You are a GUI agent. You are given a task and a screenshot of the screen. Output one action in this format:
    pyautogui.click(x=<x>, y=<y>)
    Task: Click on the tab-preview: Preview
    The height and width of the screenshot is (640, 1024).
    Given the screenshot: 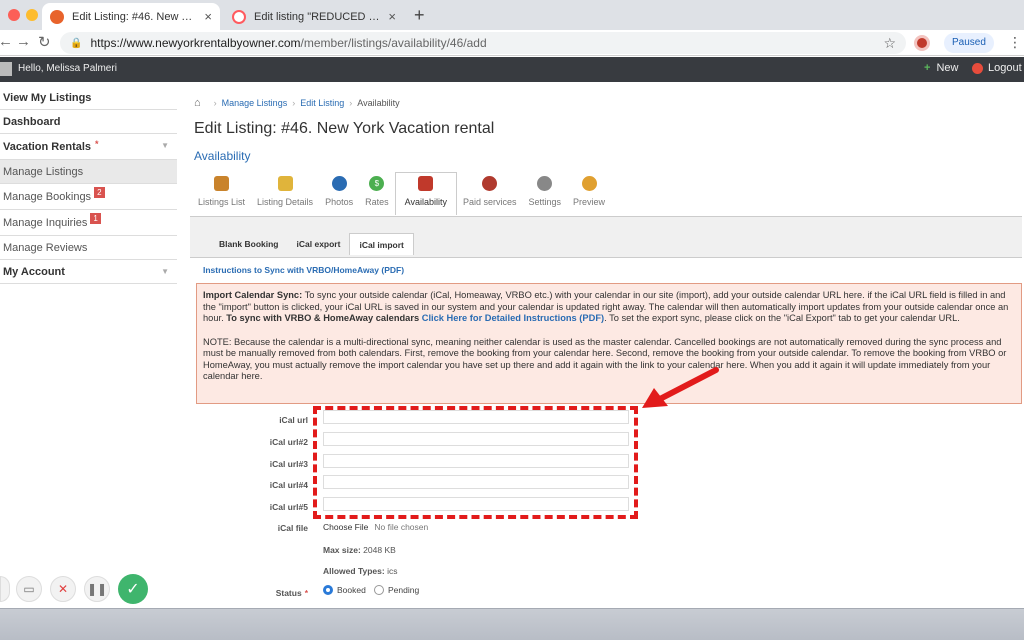 What is the action you would take?
    pyautogui.click(x=589, y=193)
    